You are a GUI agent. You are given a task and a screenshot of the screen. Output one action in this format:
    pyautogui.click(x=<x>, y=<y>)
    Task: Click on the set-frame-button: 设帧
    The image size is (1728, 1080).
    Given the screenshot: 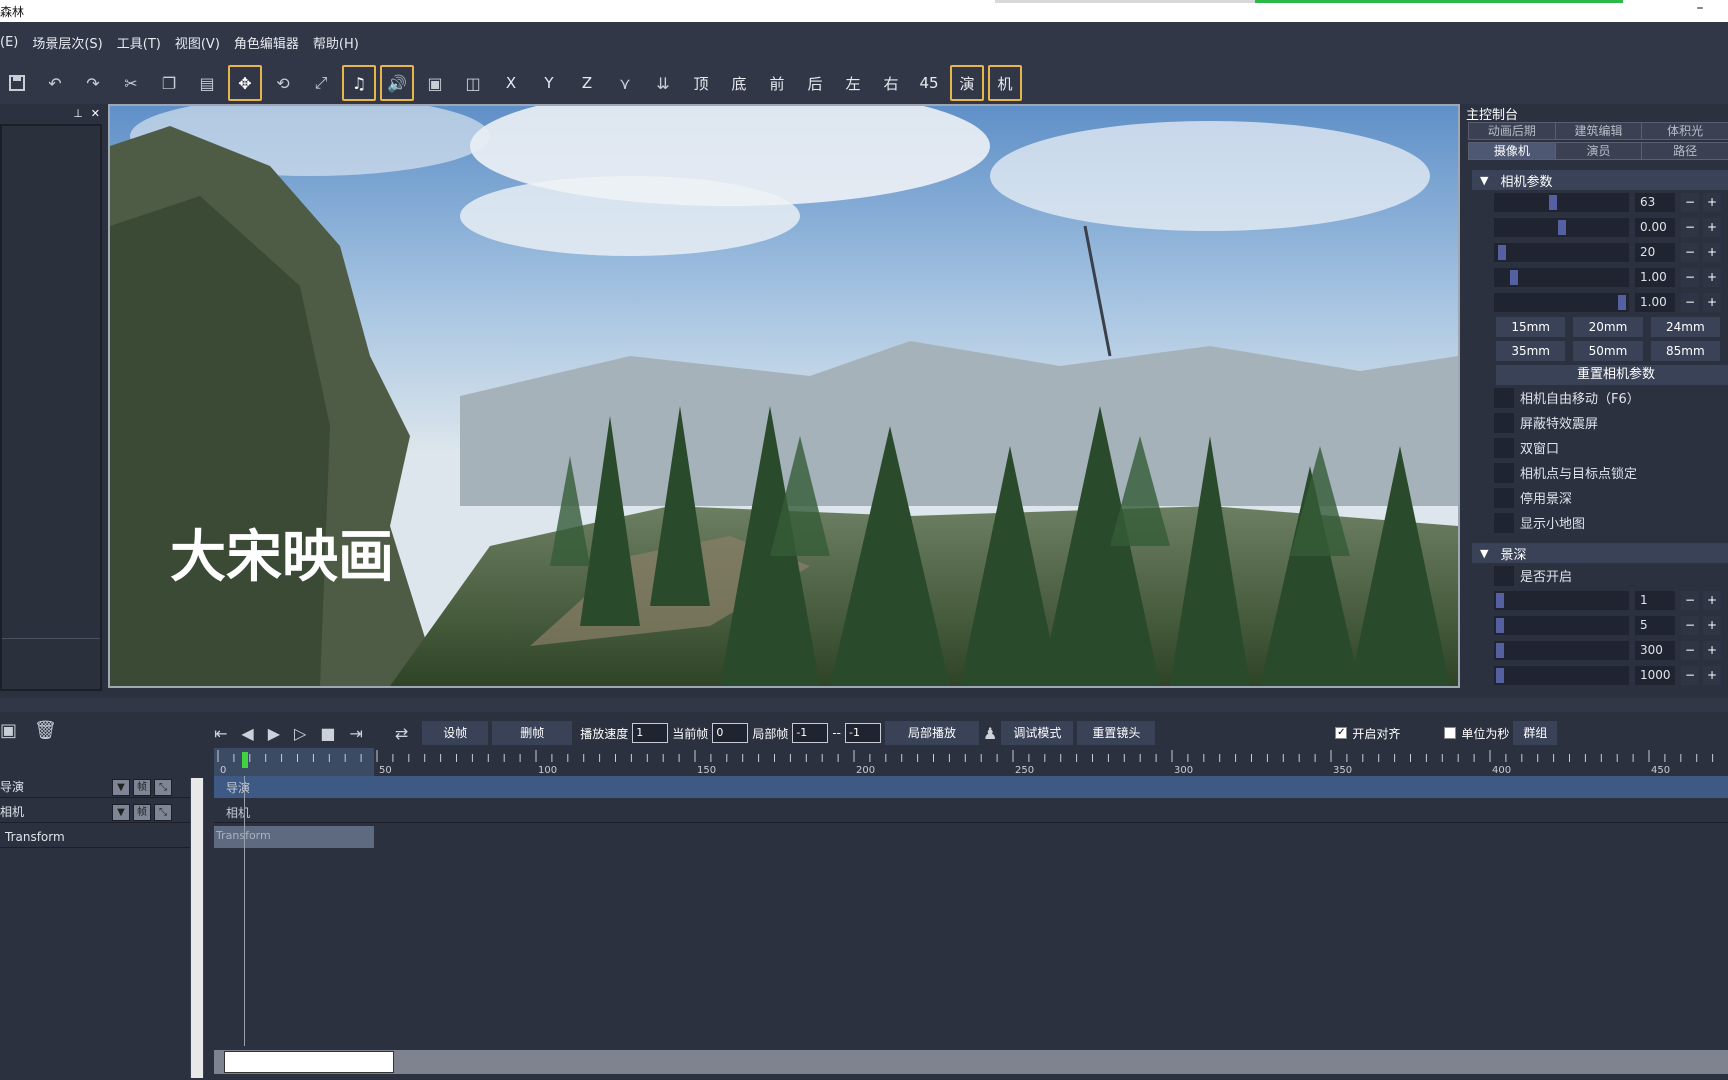 What is the action you would take?
    pyautogui.click(x=455, y=733)
    